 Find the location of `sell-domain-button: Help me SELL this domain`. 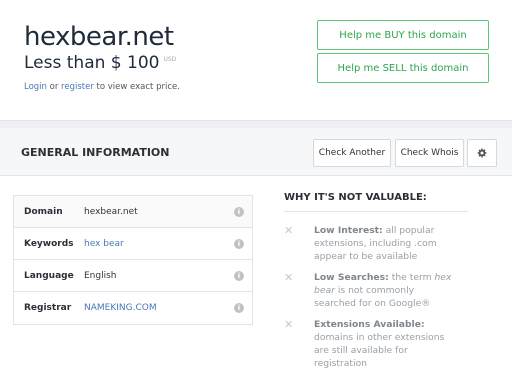

sell-domain-button: Help me SELL this domain is located at coordinates (403, 68).